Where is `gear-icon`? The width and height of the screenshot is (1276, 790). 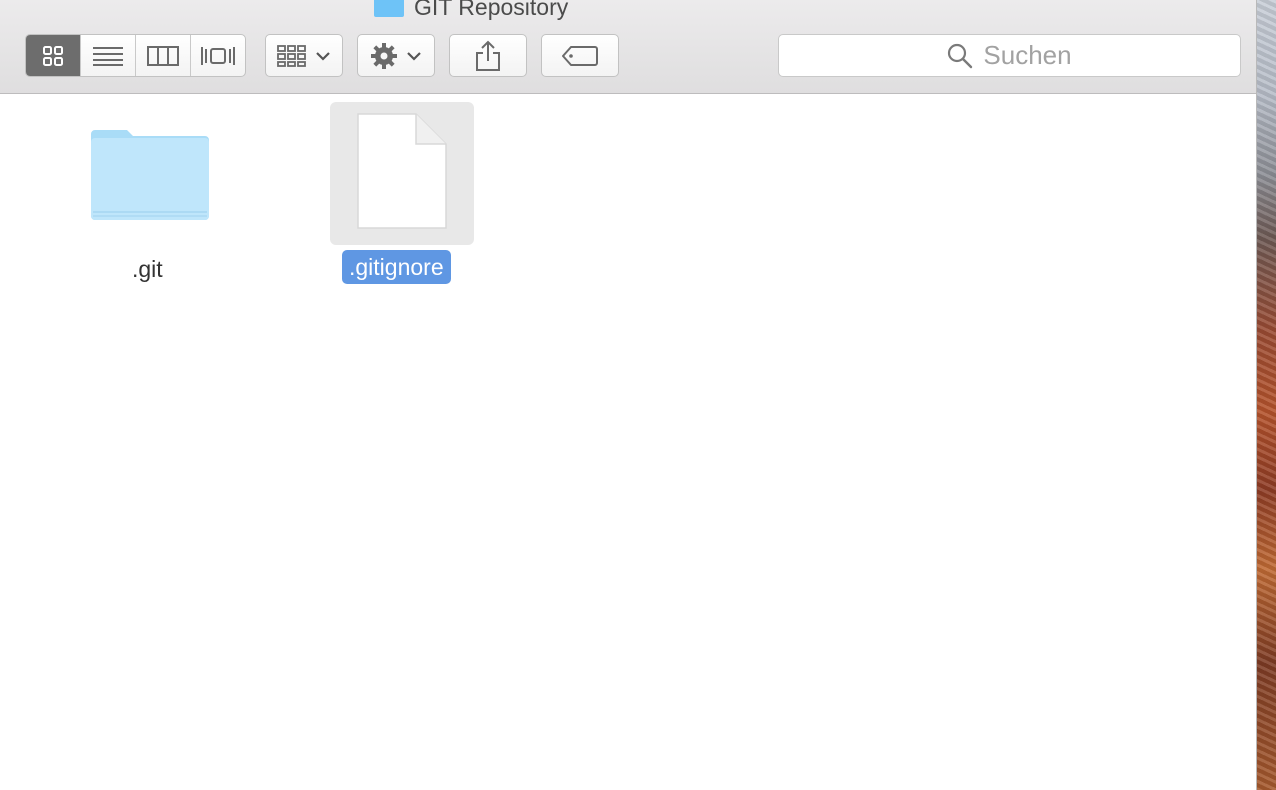 gear-icon is located at coordinates (384, 55).